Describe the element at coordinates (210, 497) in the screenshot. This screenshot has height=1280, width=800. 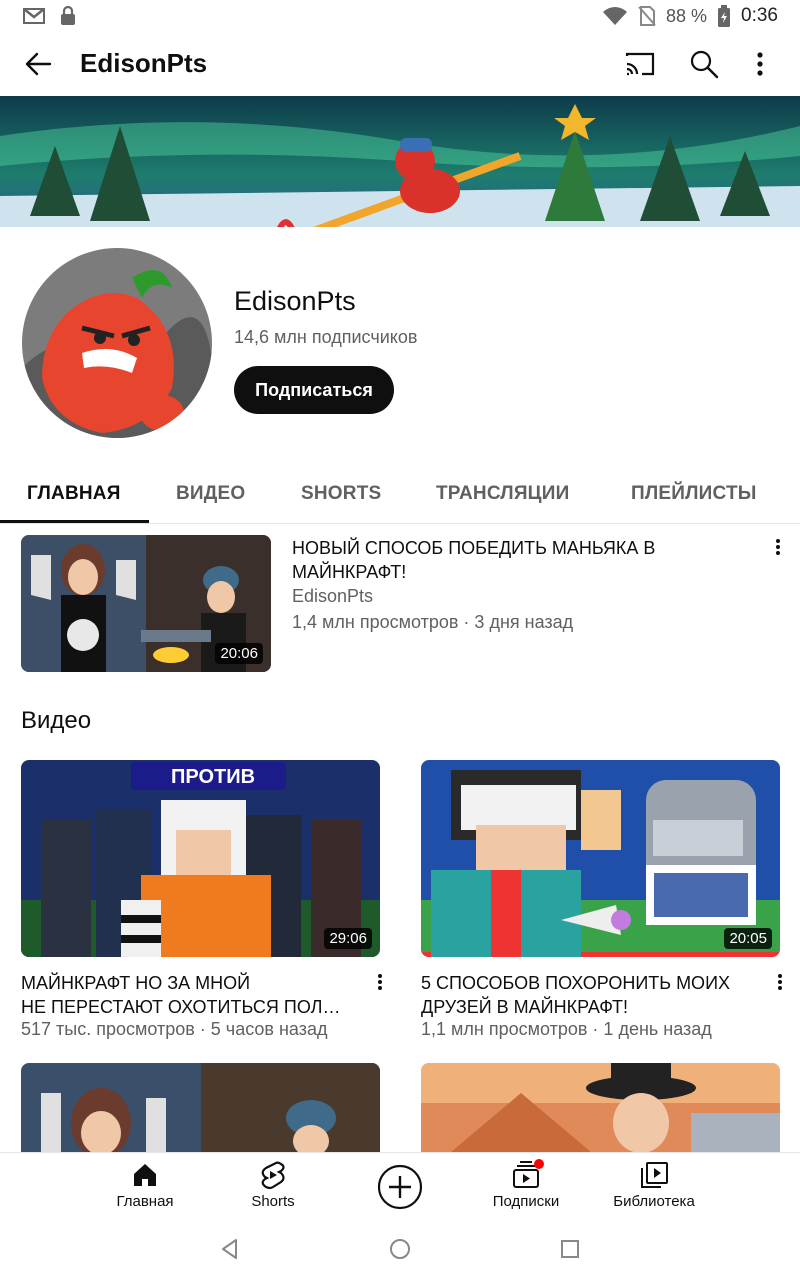
I see `tab-videos: ВИДЕО` at that location.